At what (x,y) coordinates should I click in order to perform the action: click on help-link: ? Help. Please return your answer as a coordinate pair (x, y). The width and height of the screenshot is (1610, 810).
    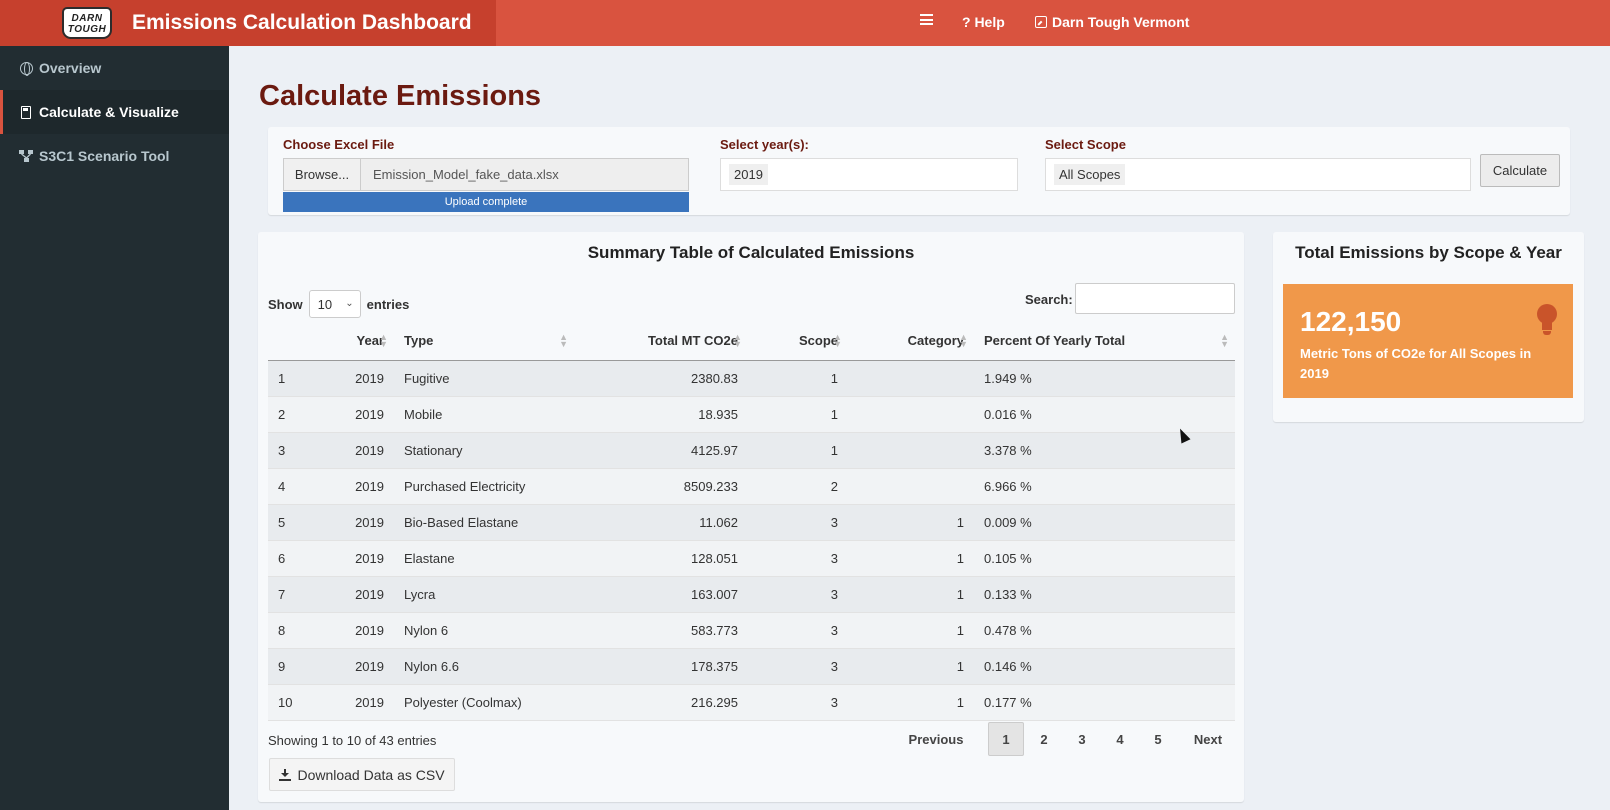
    Looking at the image, I should click on (983, 22).